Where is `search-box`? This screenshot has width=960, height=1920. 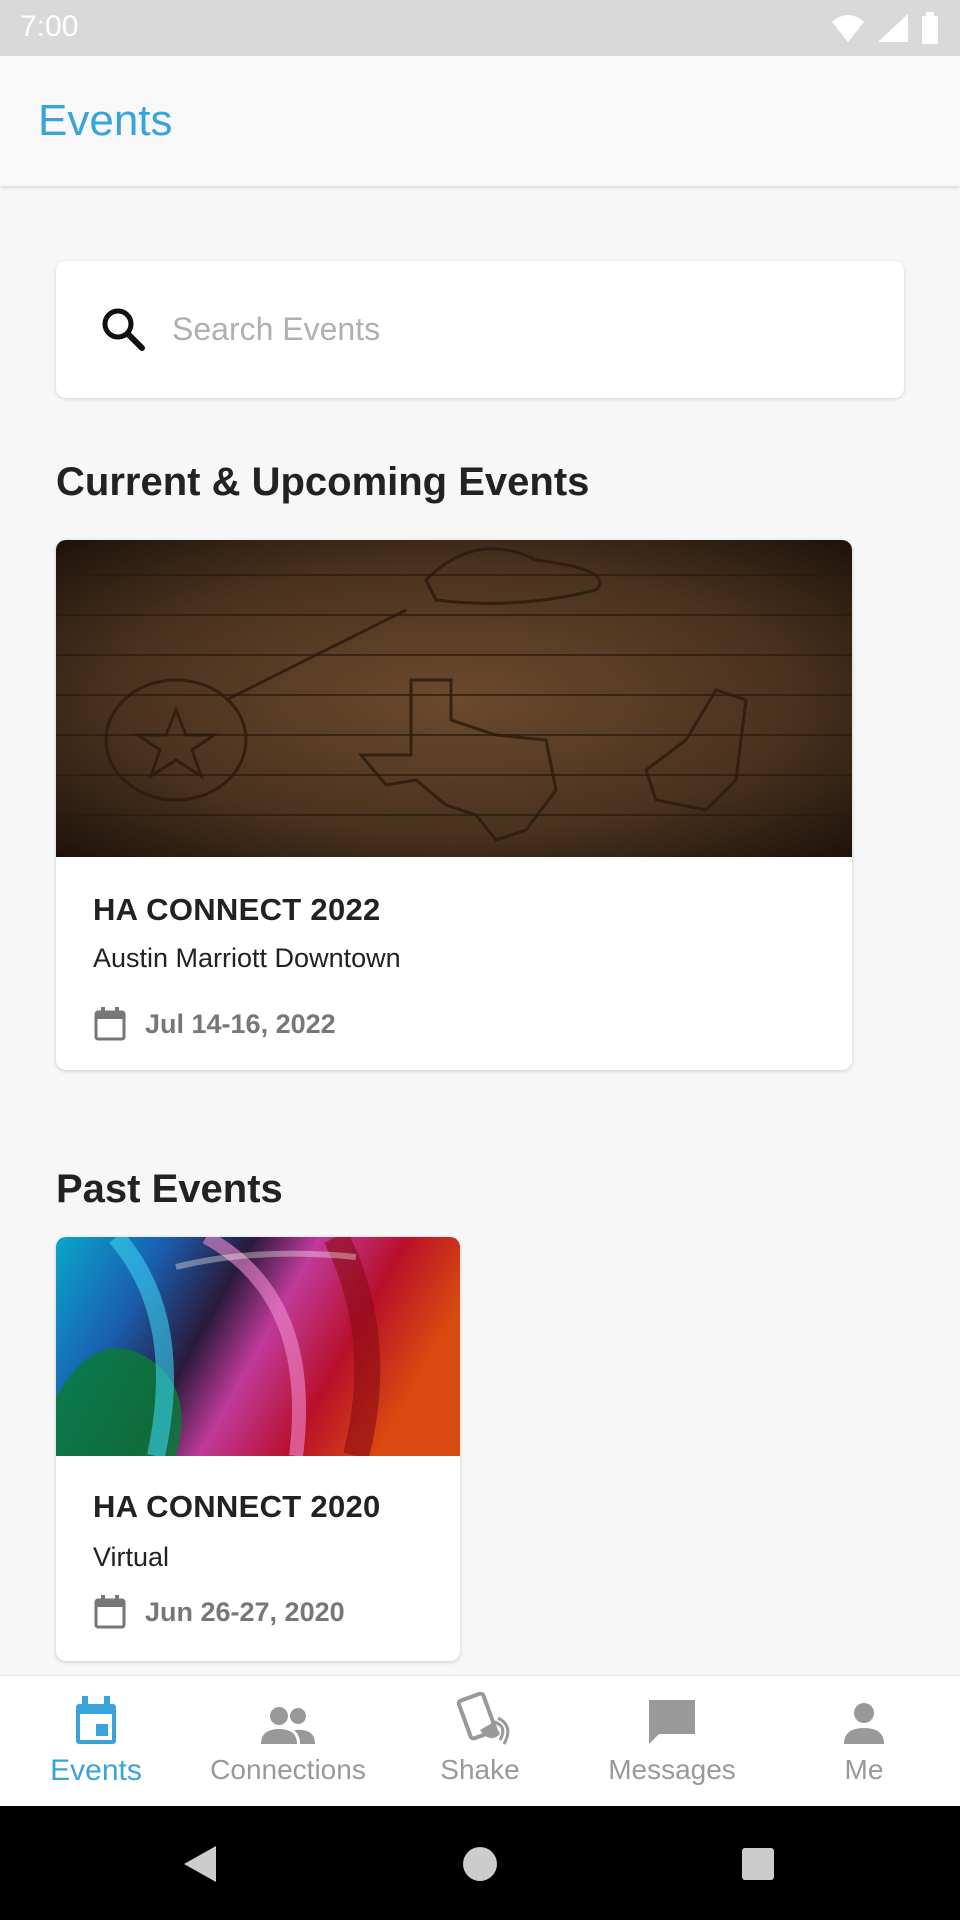
search-box is located at coordinates (480, 329).